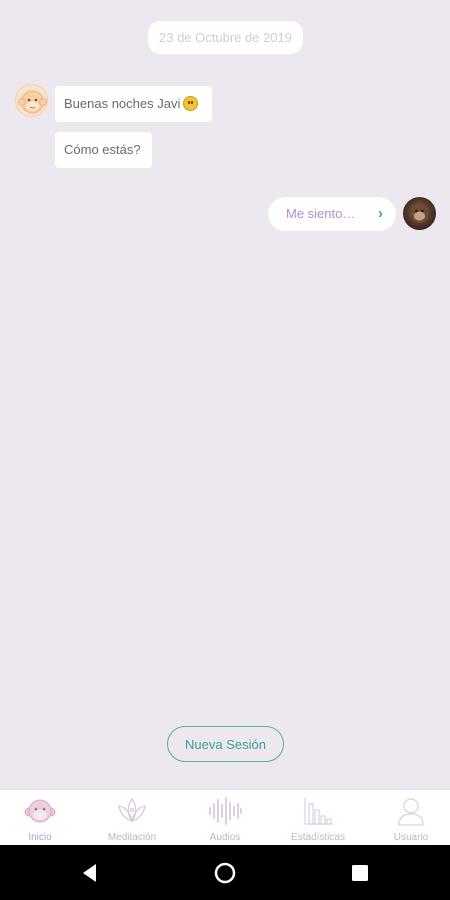 Image resolution: width=450 pixels, height=900 pixels. I want to click on waveform-icon, so click(225, 813).